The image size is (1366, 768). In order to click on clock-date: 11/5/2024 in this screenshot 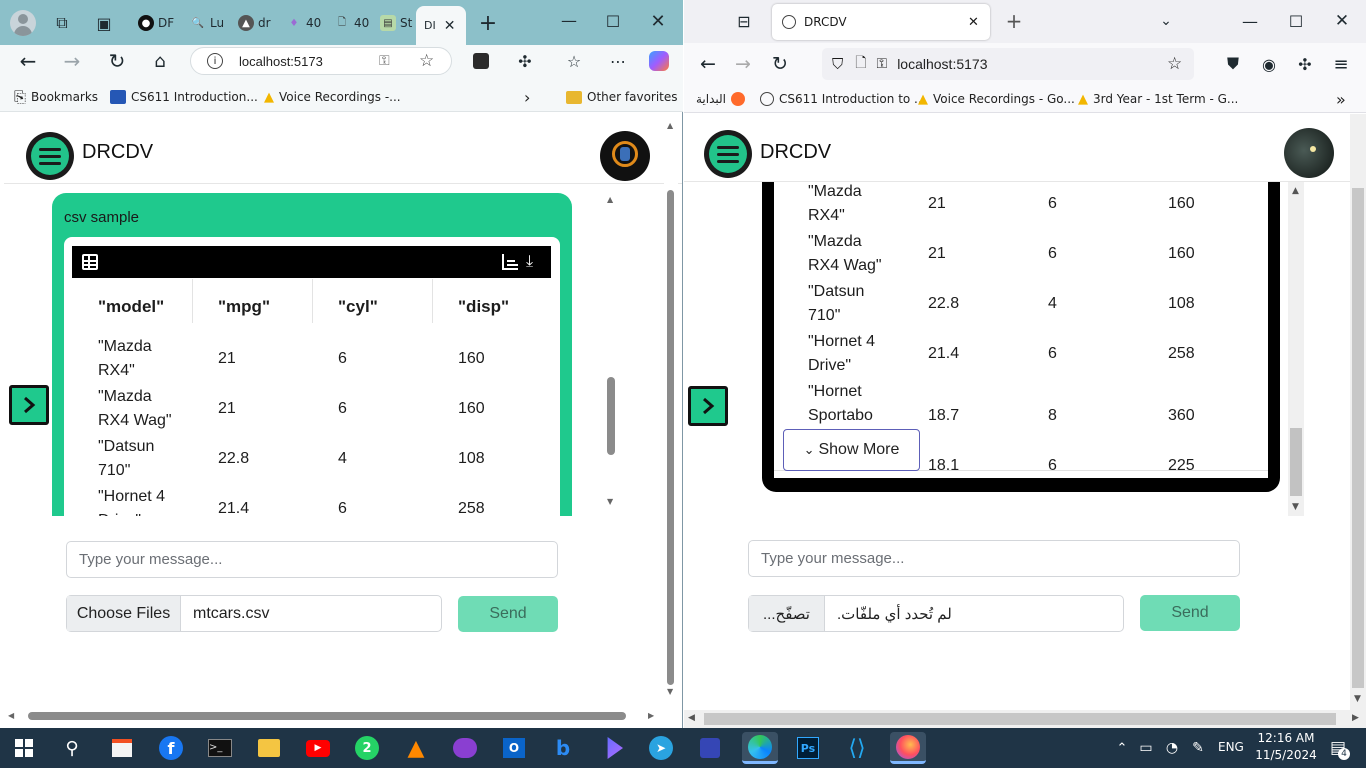, I will do `click(1286, 755)`.